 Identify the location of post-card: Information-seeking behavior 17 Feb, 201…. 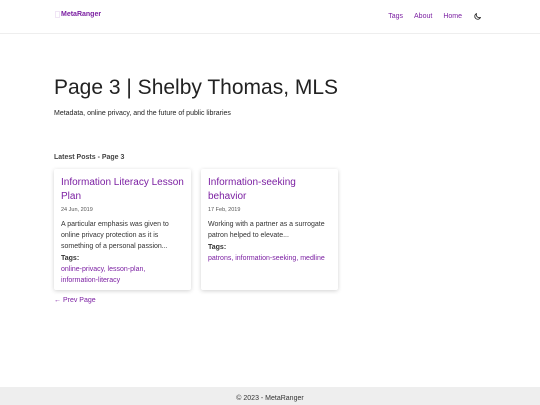
(269, 229).